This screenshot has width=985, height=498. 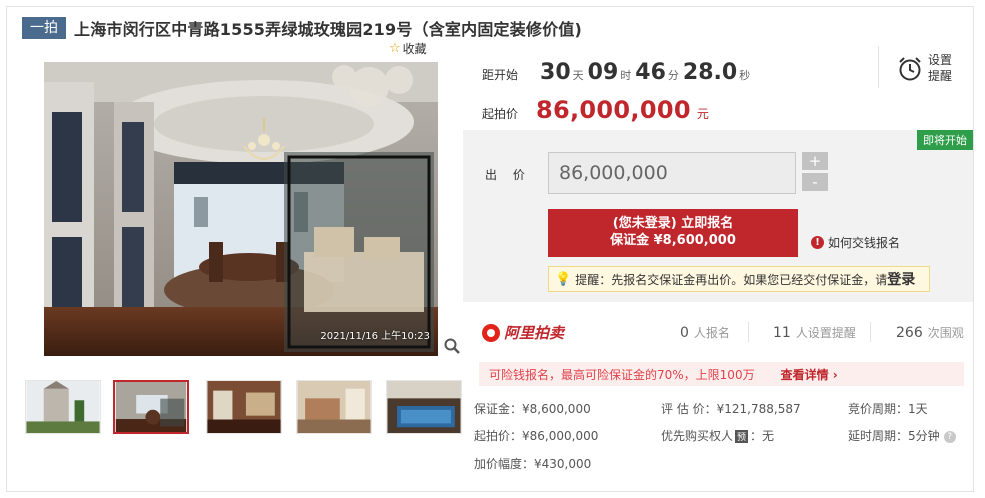 I want to click on hint-text: 提醒：先报名交保证金再出价。如果您已经交付保证金，请, so click(x=731, y=279).